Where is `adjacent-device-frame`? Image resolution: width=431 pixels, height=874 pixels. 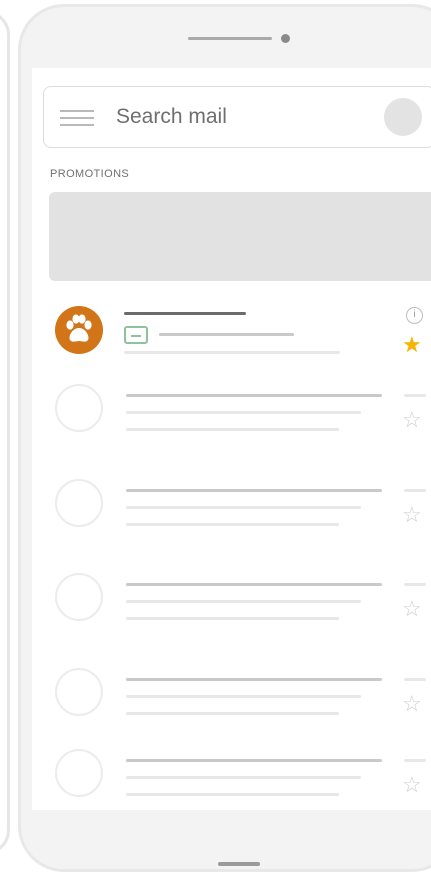
adjacent-device-frame is located at coordinates (5, 432).